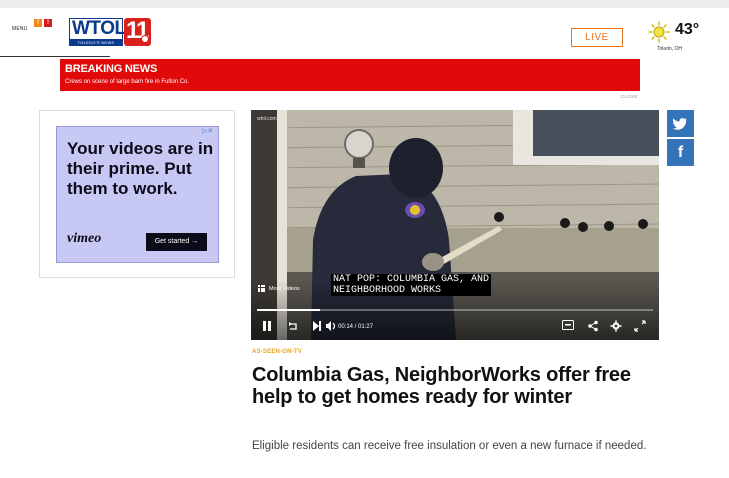  What do you see at coordinates (261, 288) in the screenshot?
I see `grid-icon` at bounding box center [261, 288].